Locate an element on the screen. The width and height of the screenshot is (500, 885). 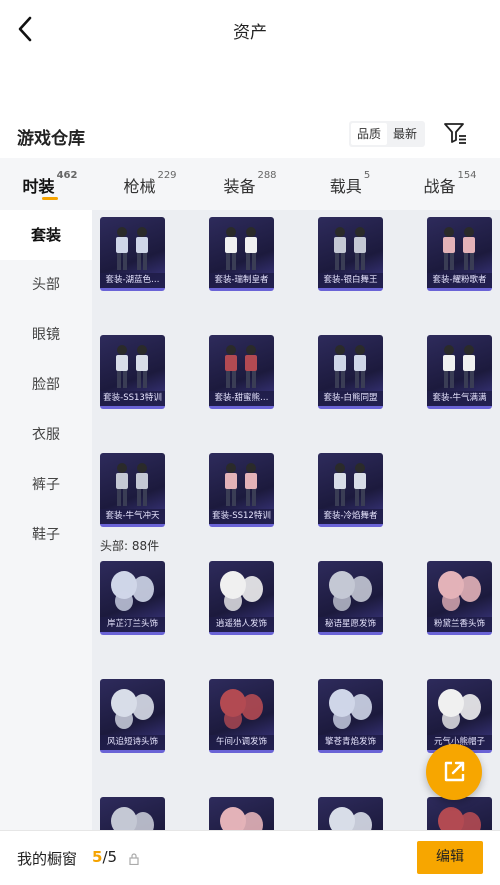
top-bar: 资产 is located at coordinates (250, 29).